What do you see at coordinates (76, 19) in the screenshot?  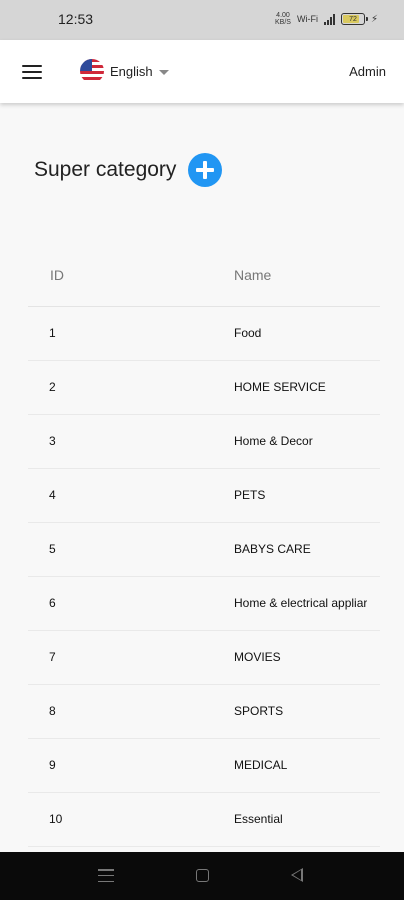 I see `status-time: 12:53` at bounding box center [76, 19].